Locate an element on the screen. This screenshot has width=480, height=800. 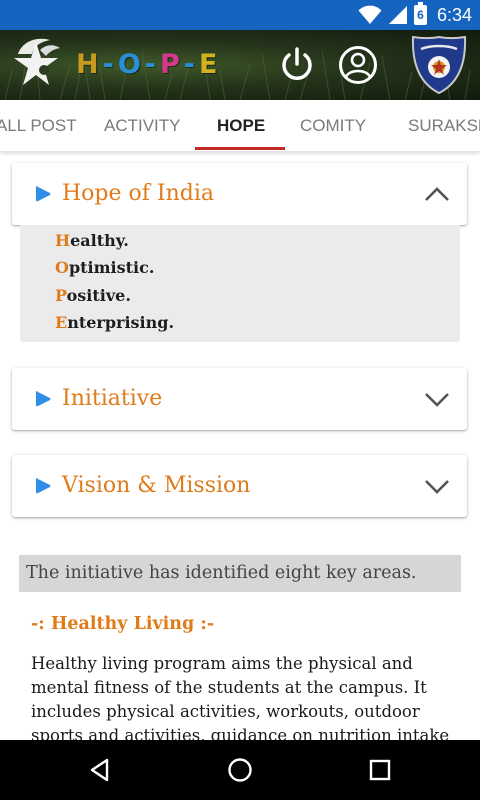
header-background is located at coordinates (237, 74).